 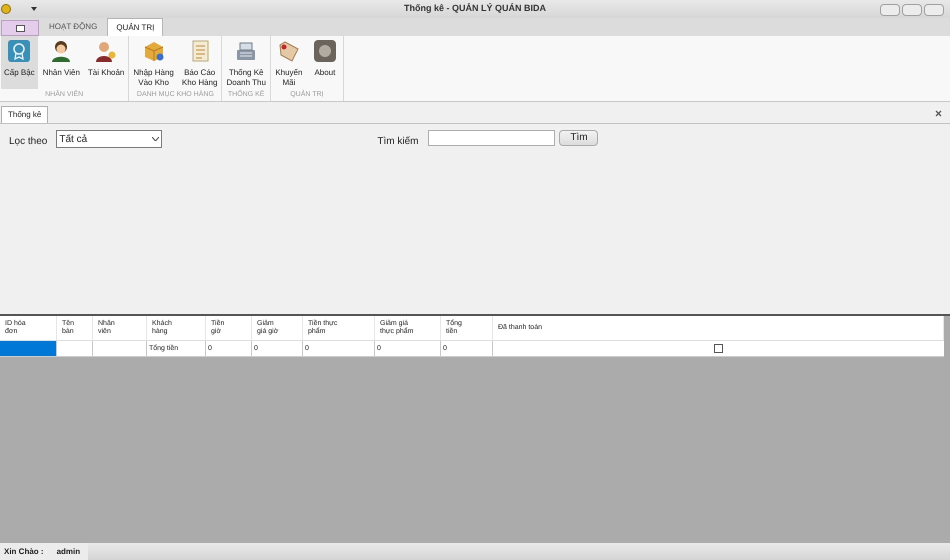 I want to click on document-tab: Thống kê, so click(x=24, y=114).